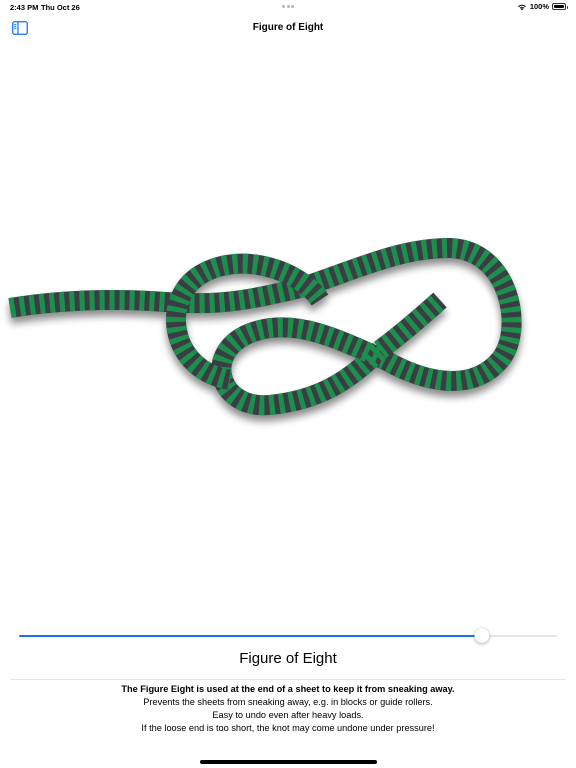 The height and width of the screenshot is (768, 576). I want to click on status-date: Thu Oct 26, so click(60, 7).